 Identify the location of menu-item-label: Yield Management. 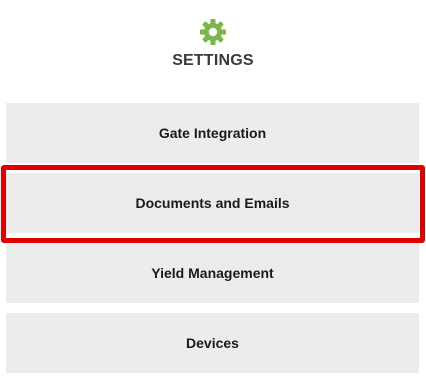
(212, 273).